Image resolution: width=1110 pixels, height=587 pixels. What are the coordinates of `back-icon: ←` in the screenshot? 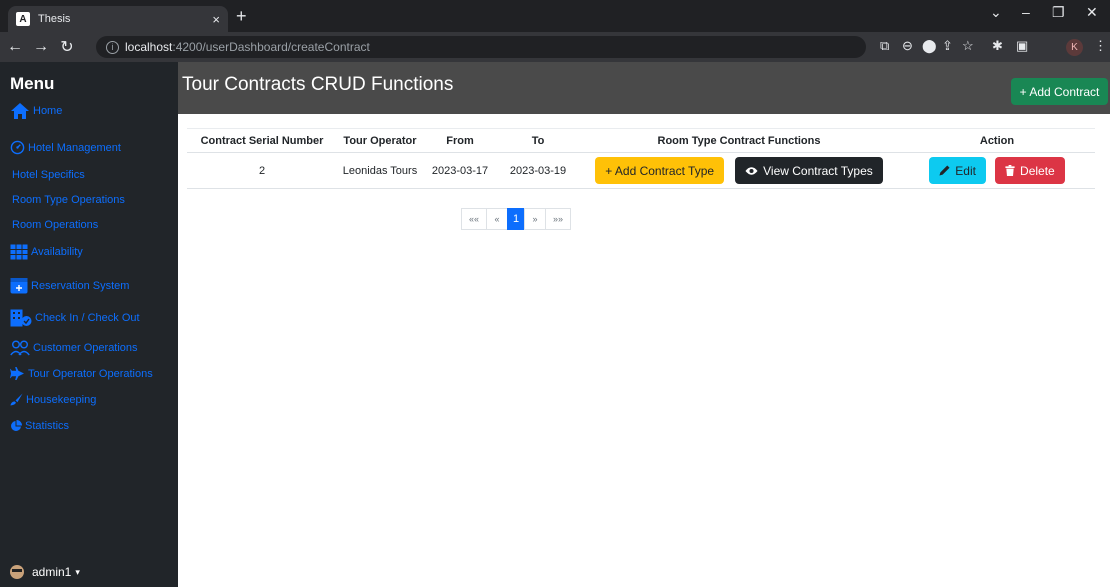 It's located at (15, 47).